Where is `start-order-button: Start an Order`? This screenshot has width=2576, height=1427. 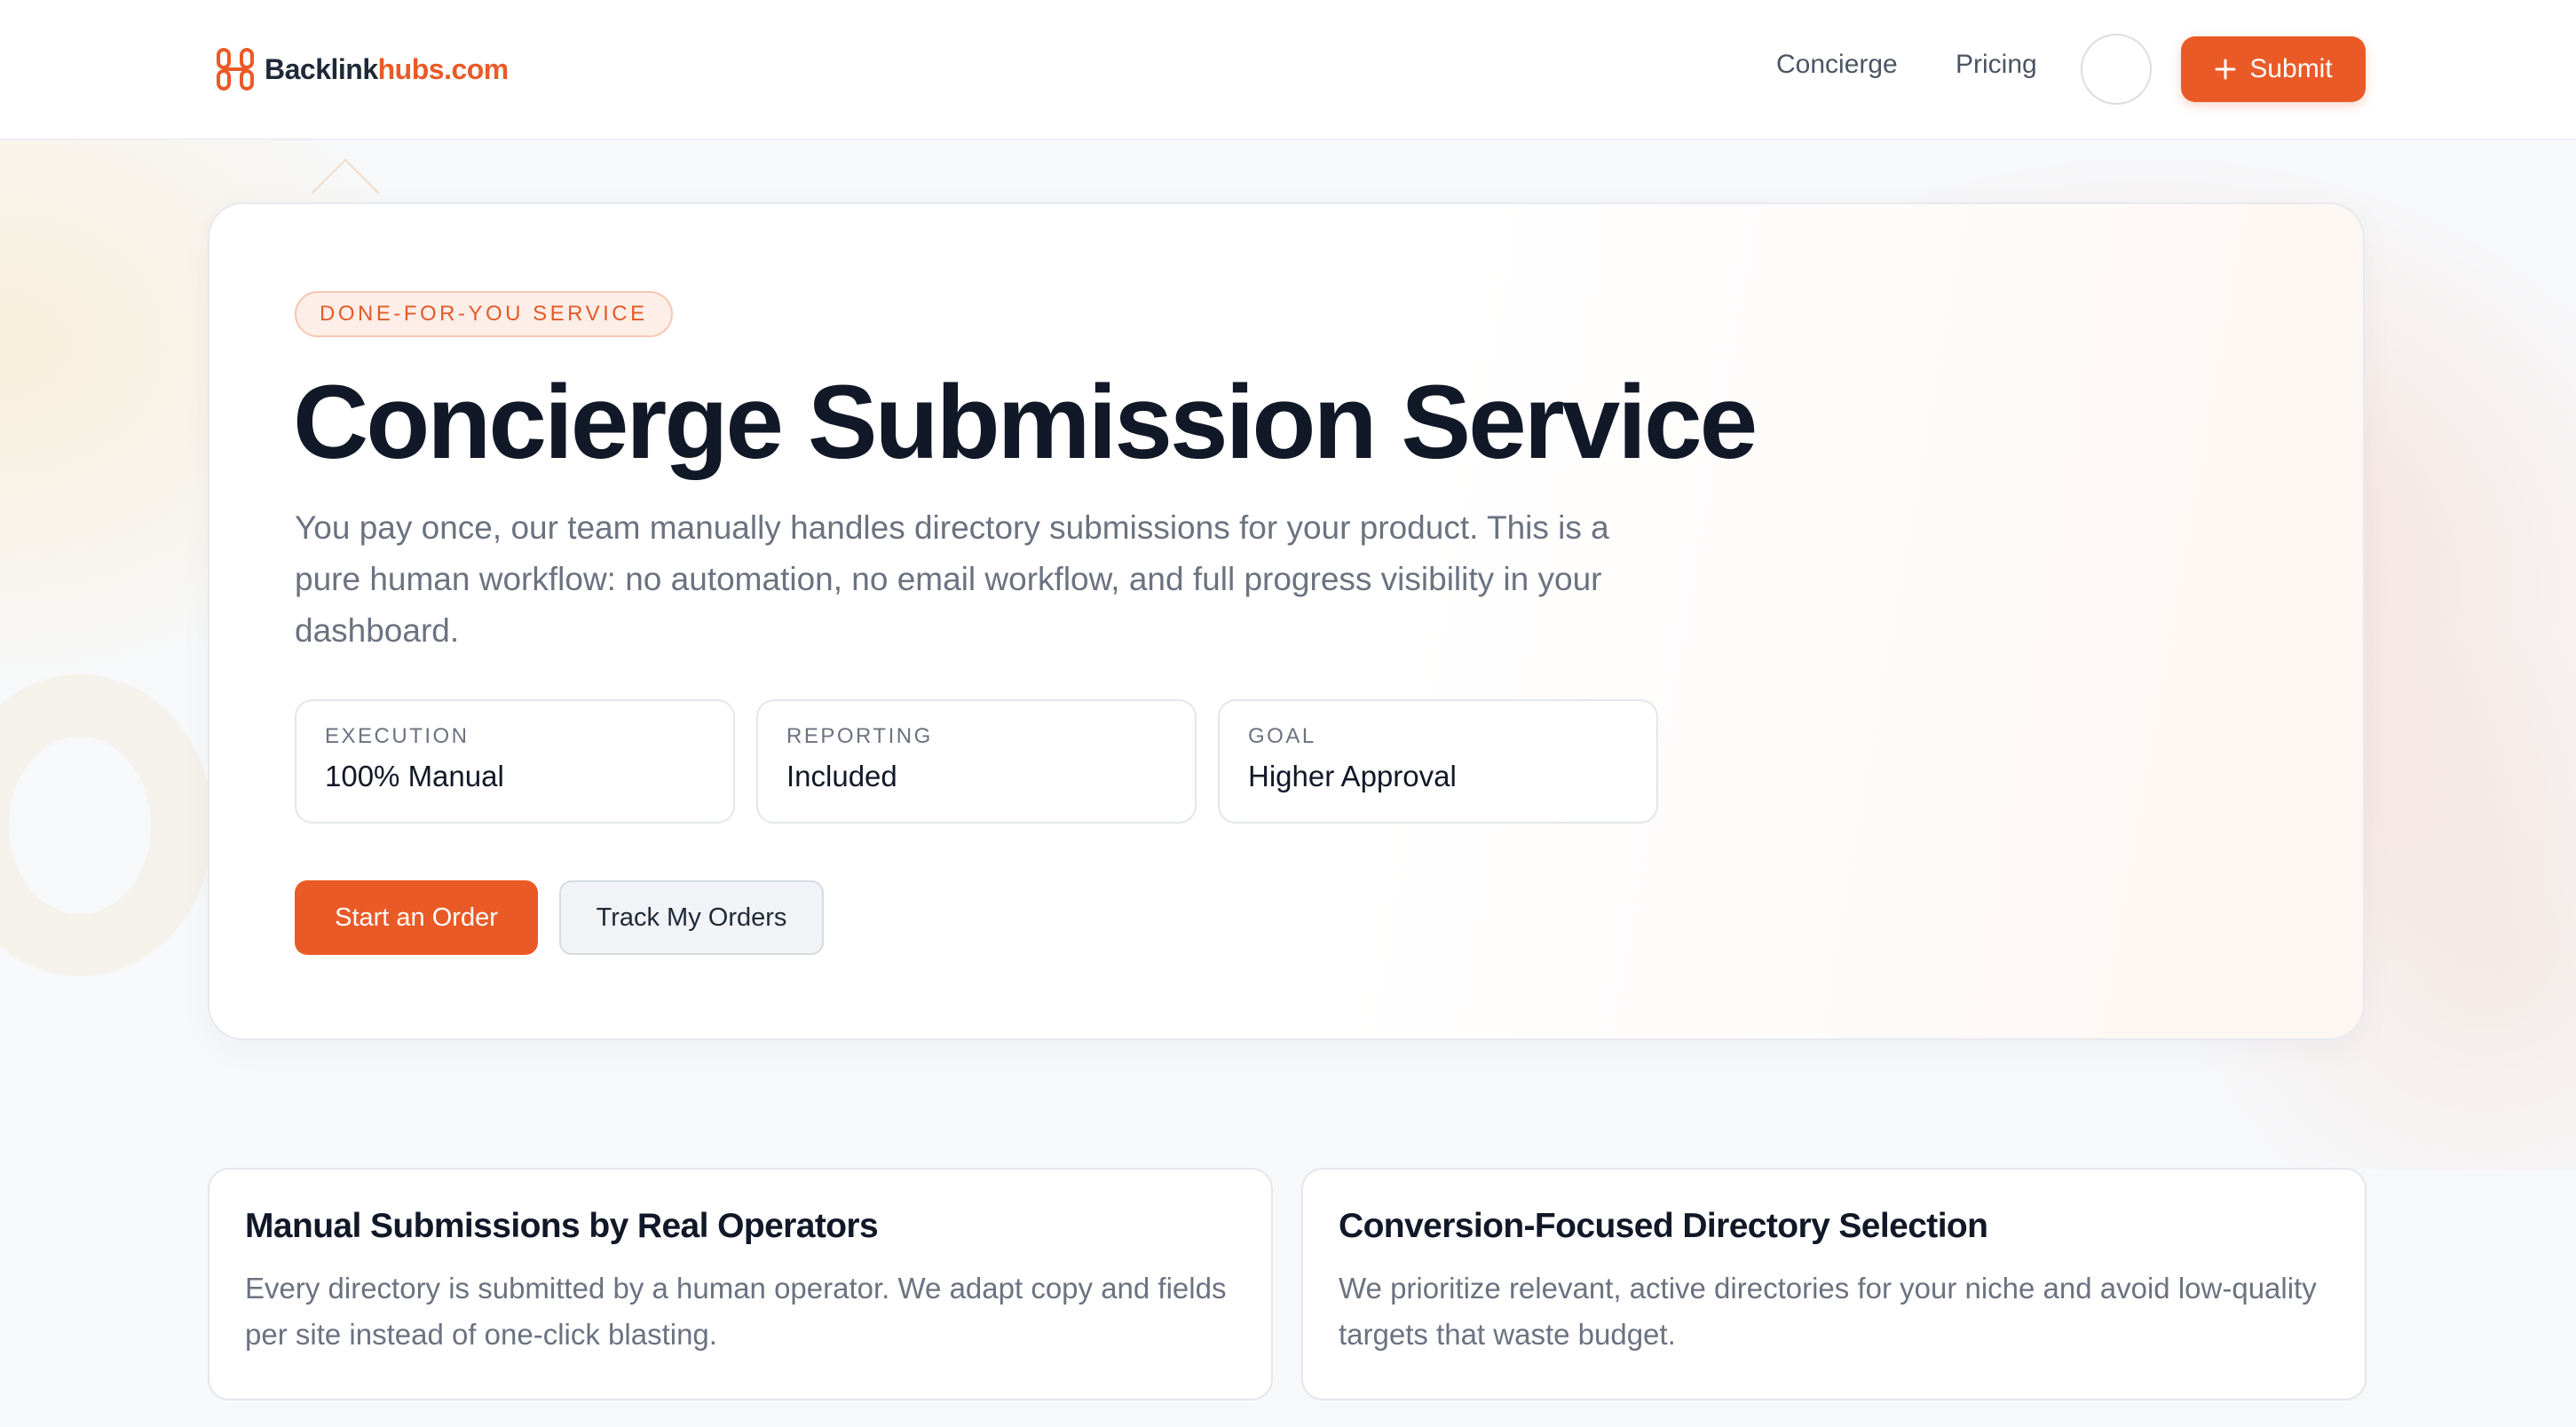 start-order-button: Start an Order is located at coordinates (416, 918).